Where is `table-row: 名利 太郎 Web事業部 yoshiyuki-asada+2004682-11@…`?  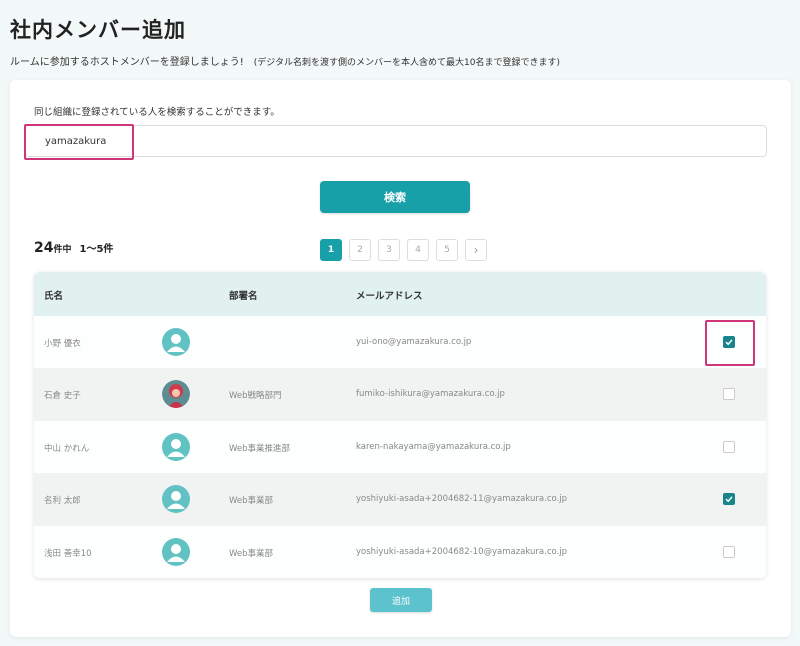
table-row: 名利 太郎 Web事業部 yoshiyuki-asada+2004682-11@… is located at coordinates (400, 499).